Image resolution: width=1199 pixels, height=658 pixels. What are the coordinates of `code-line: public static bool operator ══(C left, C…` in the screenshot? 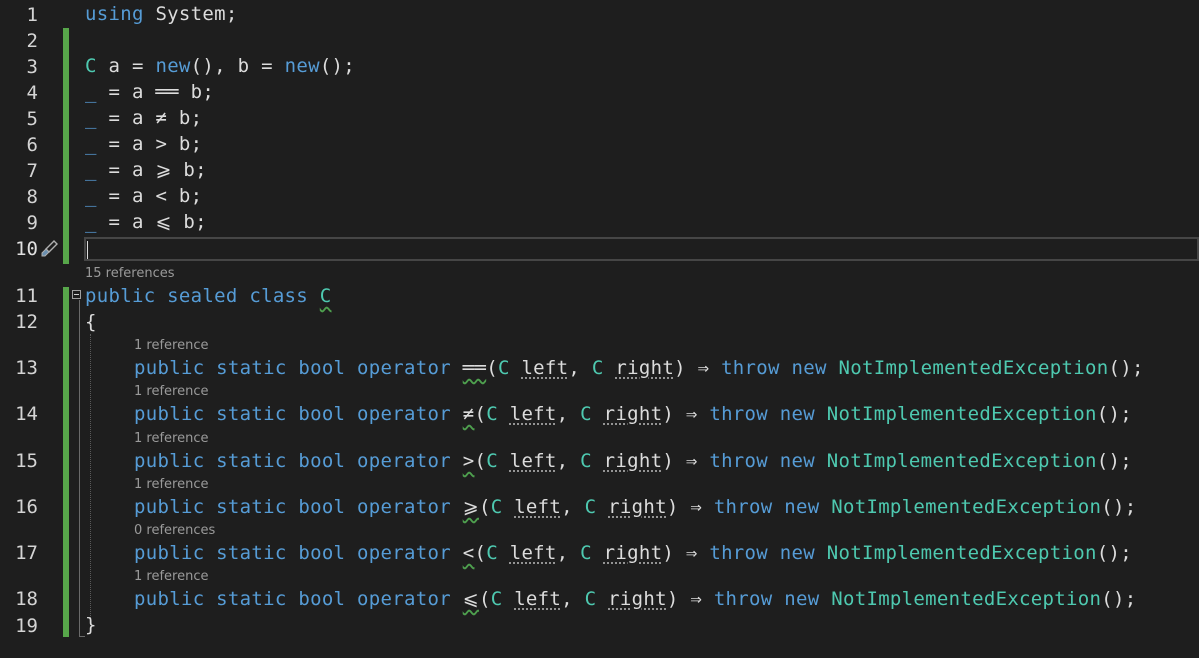 It's located at (639, 368).